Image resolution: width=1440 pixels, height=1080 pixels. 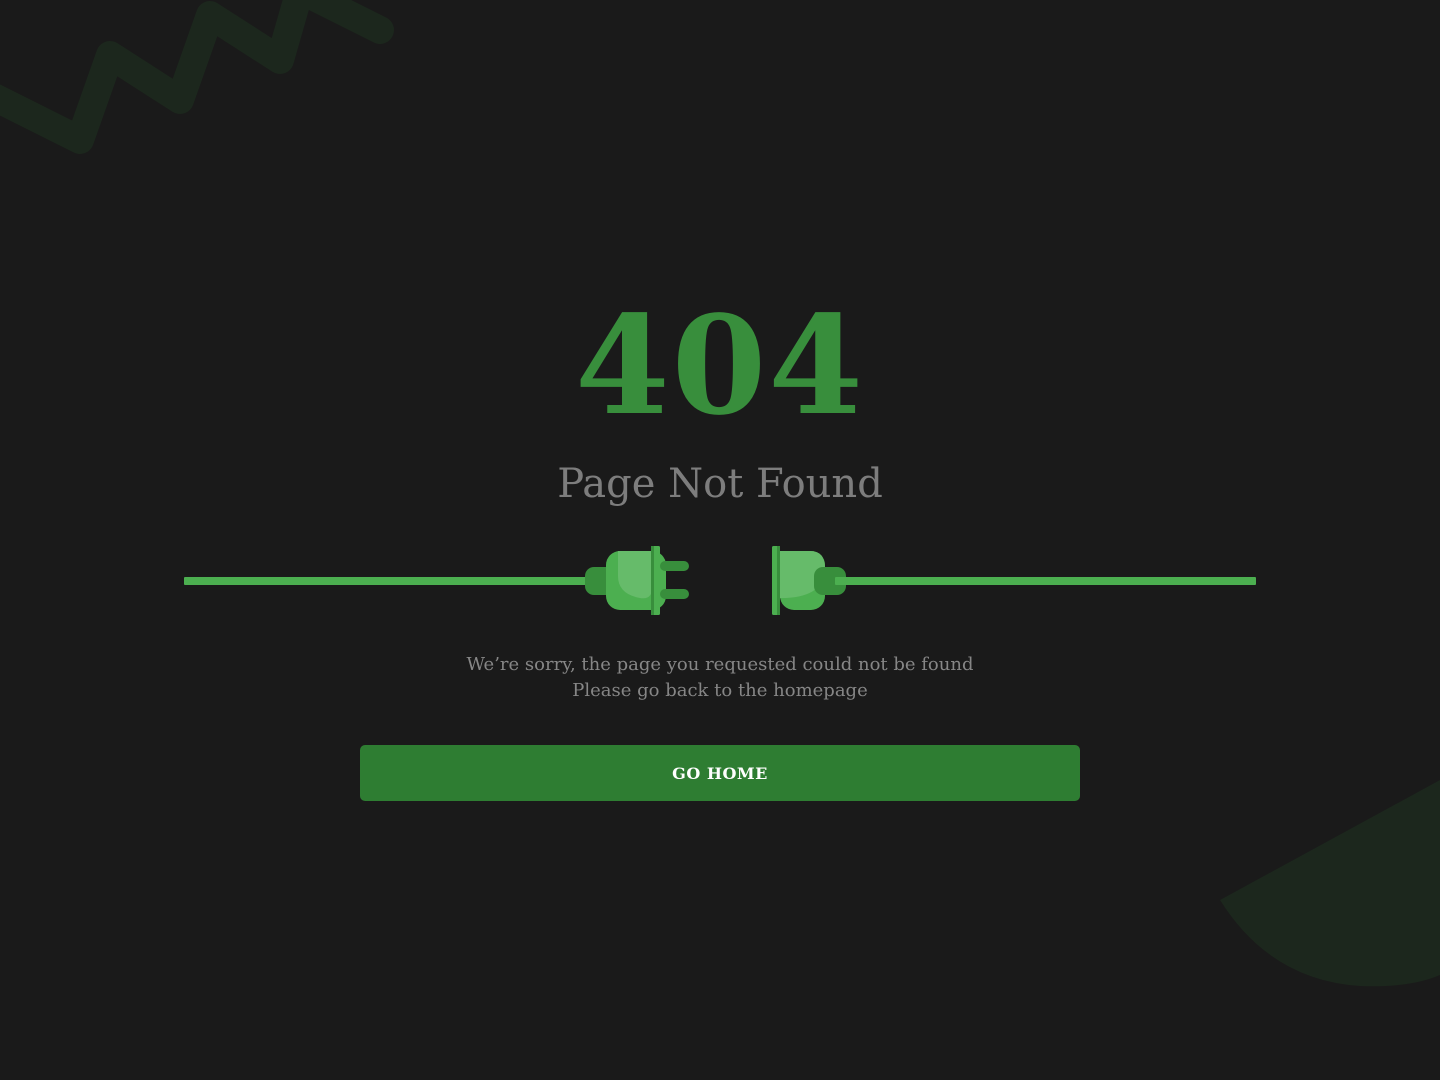 What do you see at coordinates (1014, 580) in the screenshot?
I see `socket-right-icon` at bounding box center [1014, 580].